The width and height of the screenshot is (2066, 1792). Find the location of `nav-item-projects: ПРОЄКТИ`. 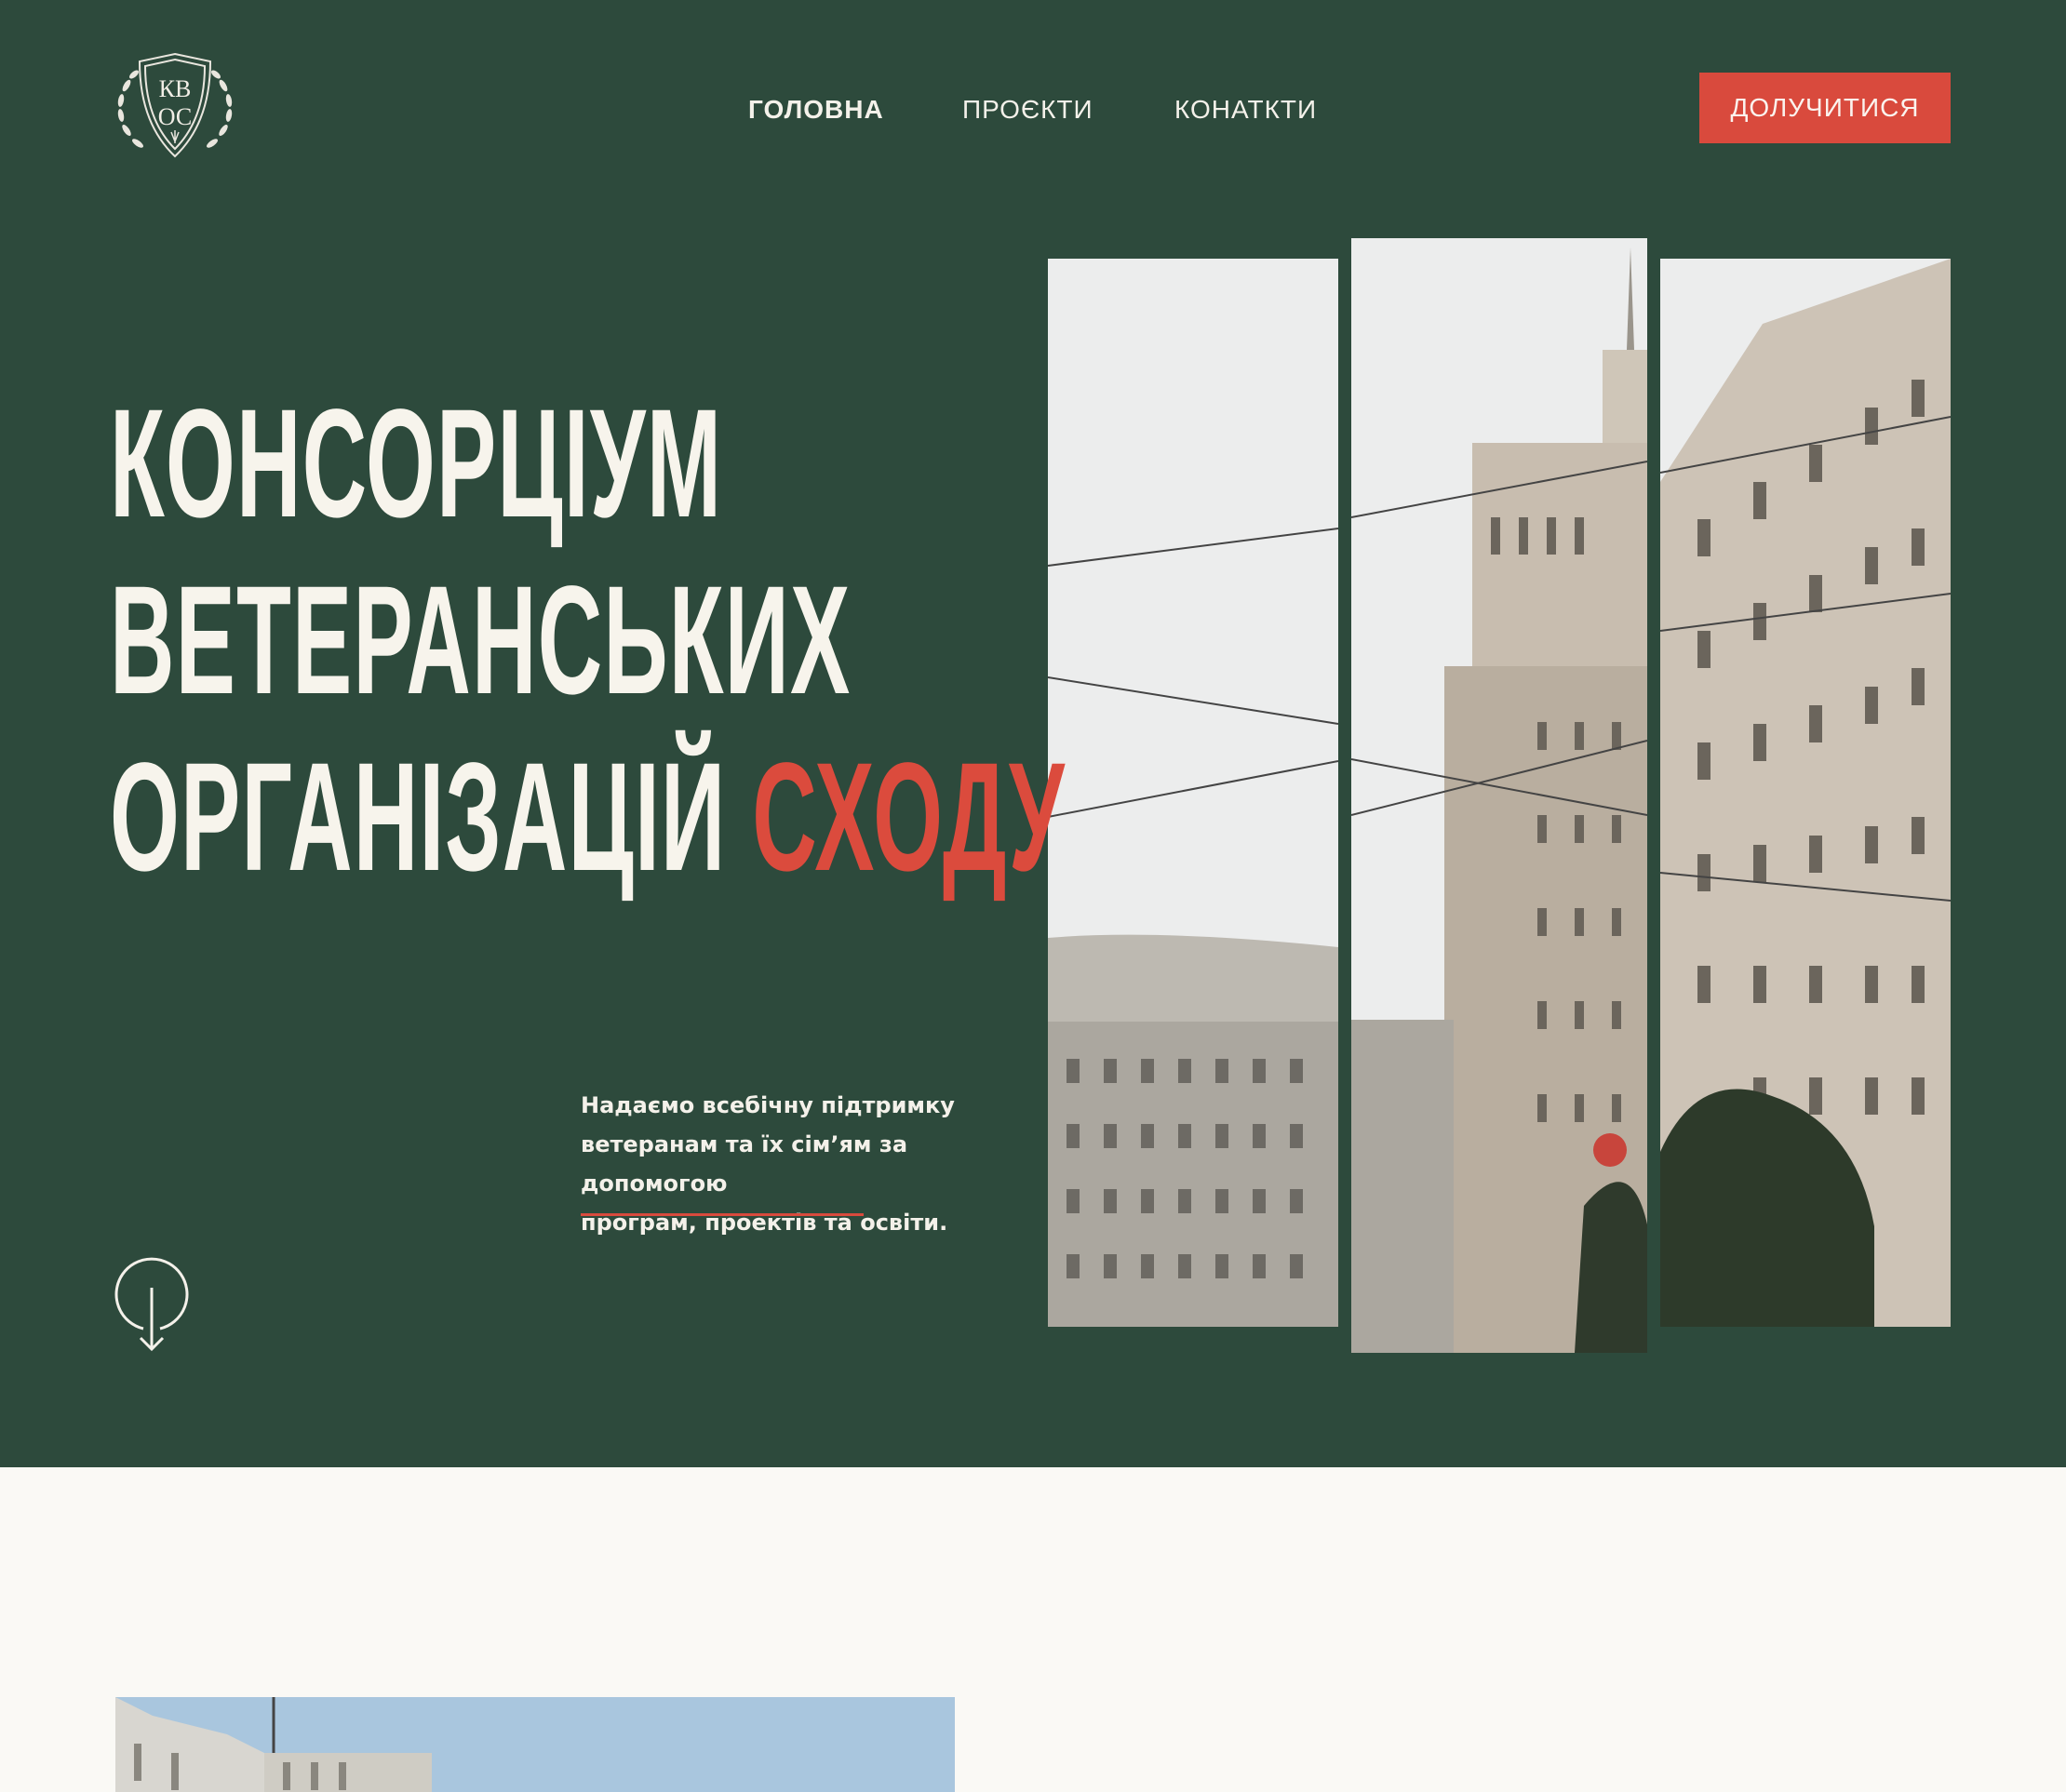

nav-item-projects: ПРОЄКТИ is located at coordinates (1027, 110).